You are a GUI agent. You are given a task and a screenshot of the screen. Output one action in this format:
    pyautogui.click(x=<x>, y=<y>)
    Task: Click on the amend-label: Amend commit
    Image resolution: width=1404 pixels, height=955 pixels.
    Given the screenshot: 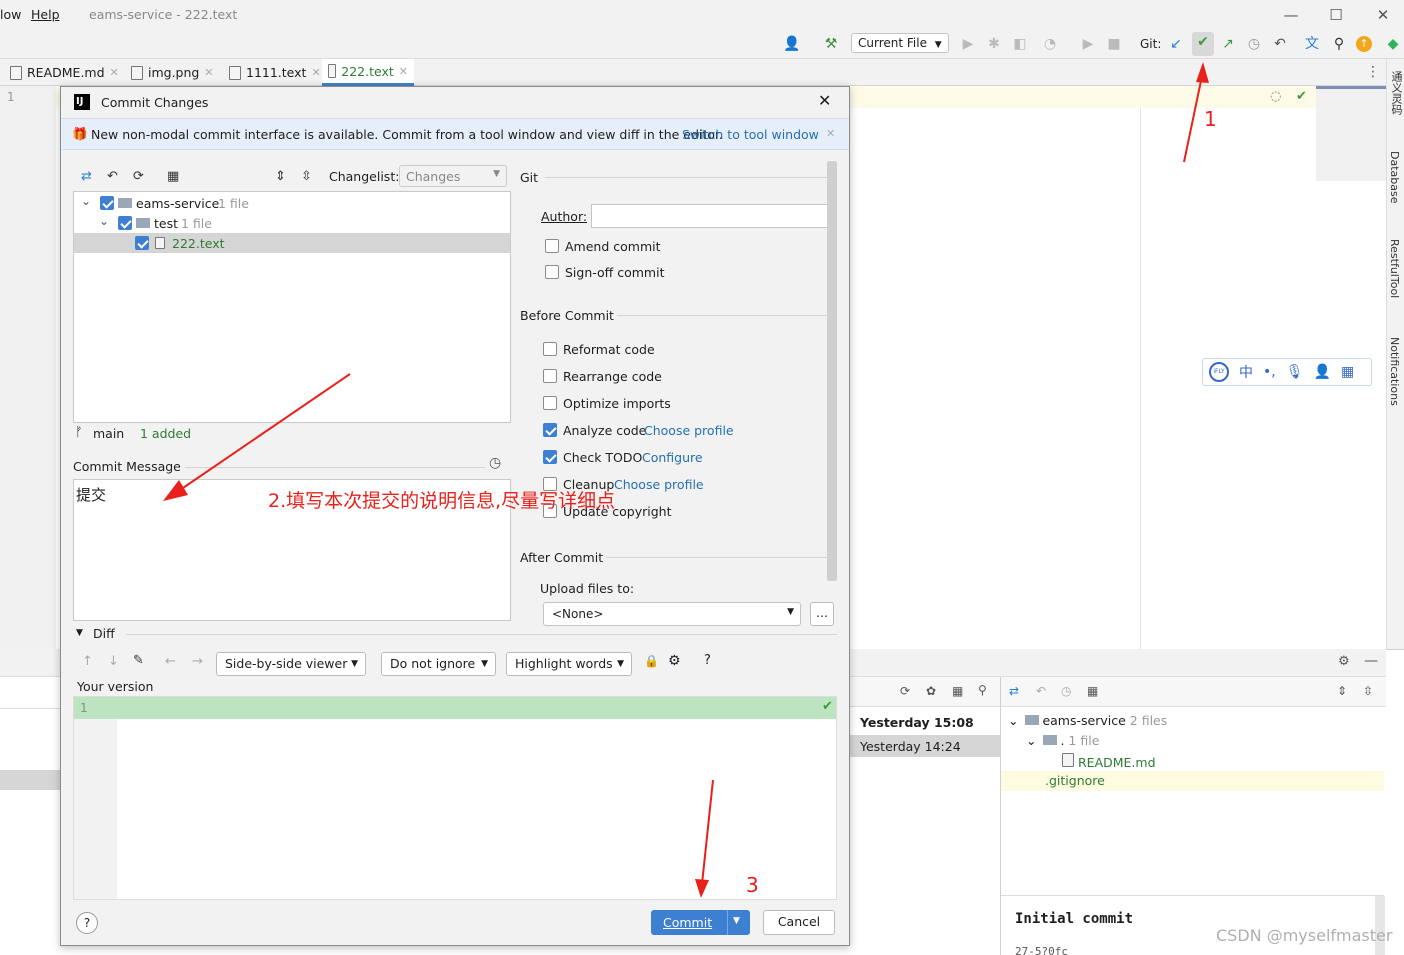 What is the action you would take?
    pyautogui.click(x=613, y=246)
    